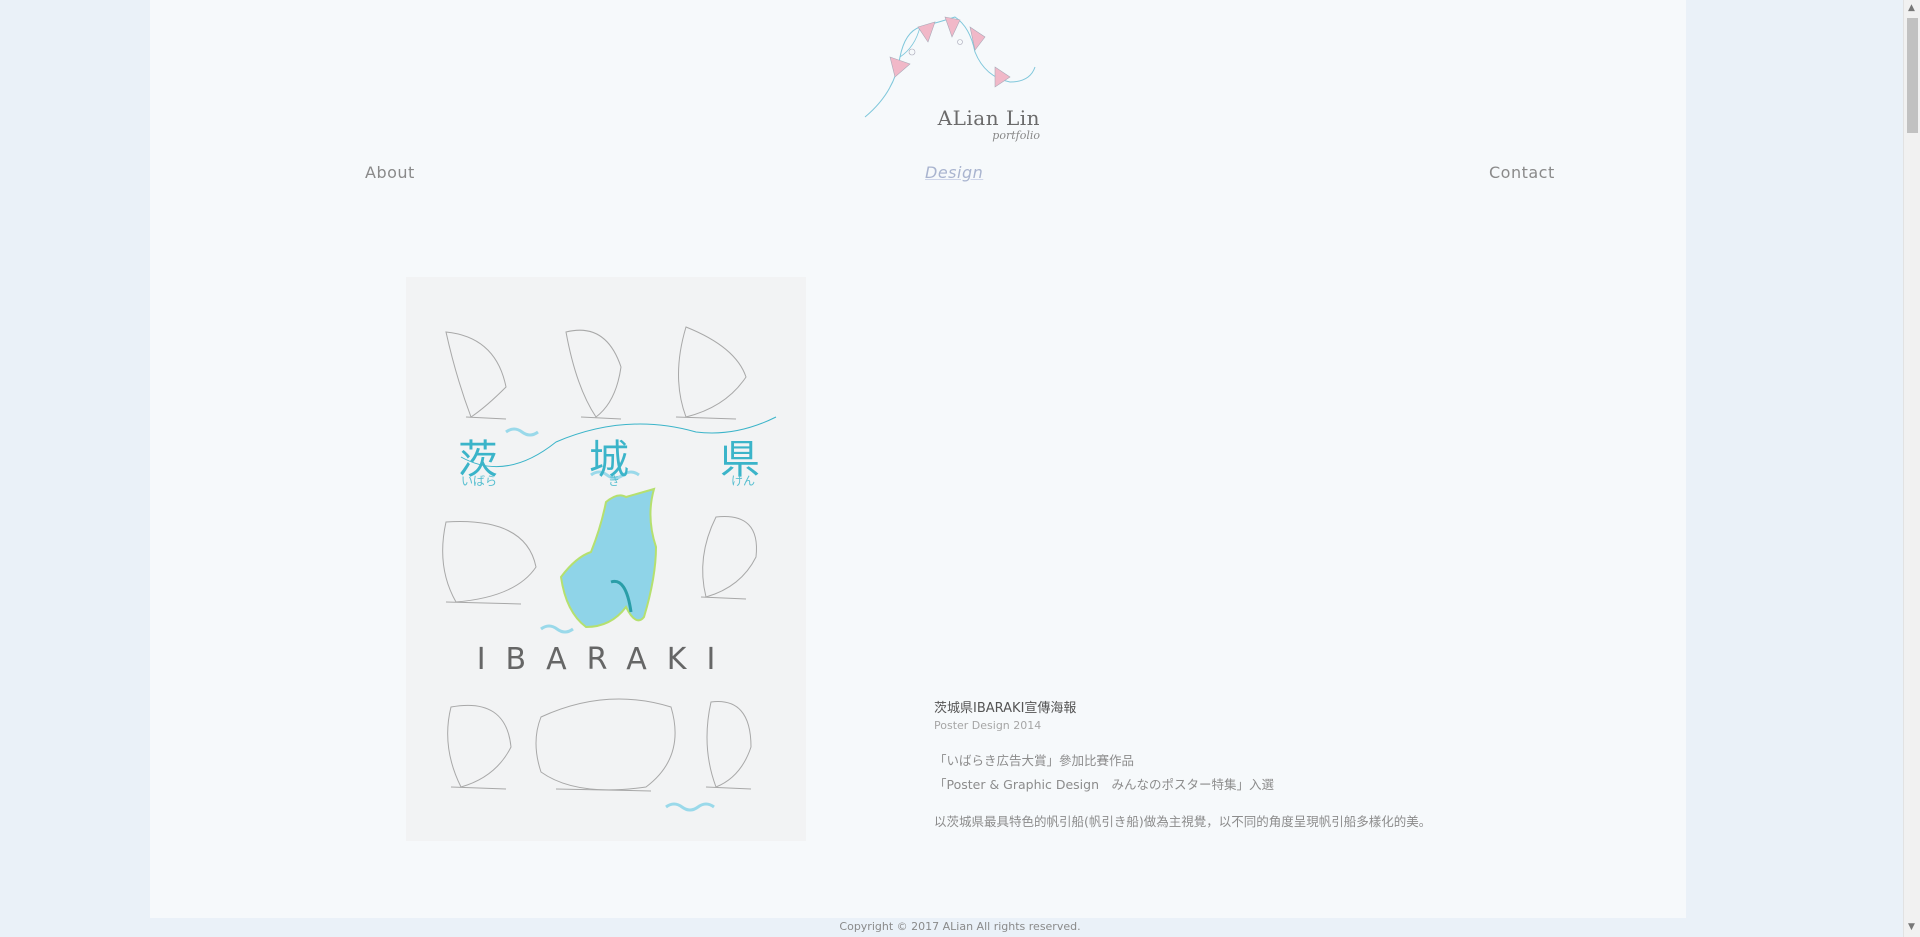 This screenshot has height=937, width=1920. What do you see at coordinates (1034, 760) in the screenshot?
I see `work-award-1: 「いばらき広告大賞」參加比賽作品` at bounding box center [1034, 760].